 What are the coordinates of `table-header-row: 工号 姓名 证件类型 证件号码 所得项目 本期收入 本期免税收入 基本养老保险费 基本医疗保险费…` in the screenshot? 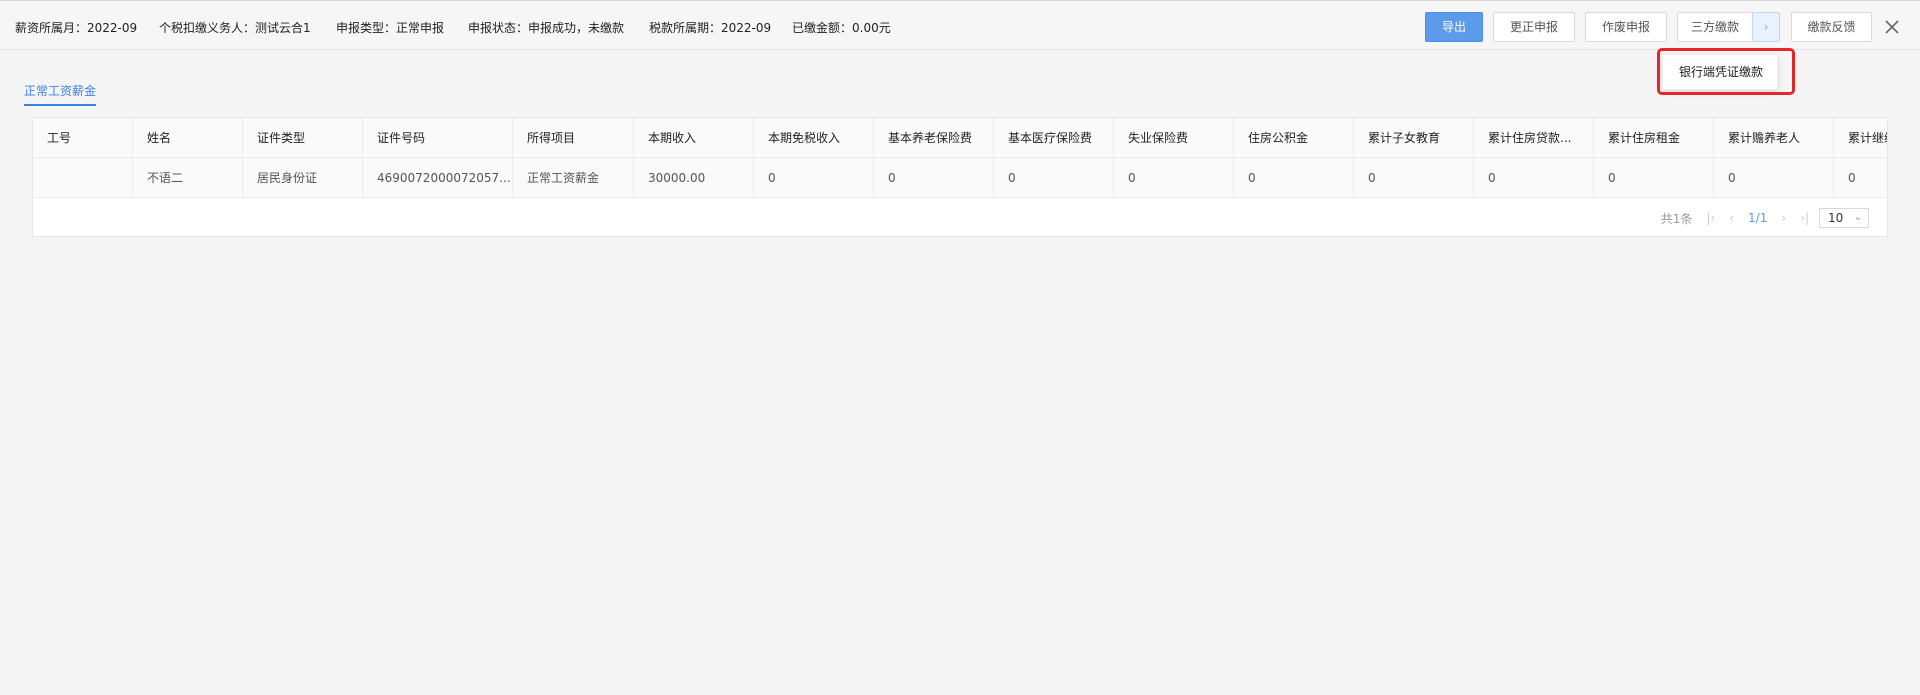 It's located at (960, 138).